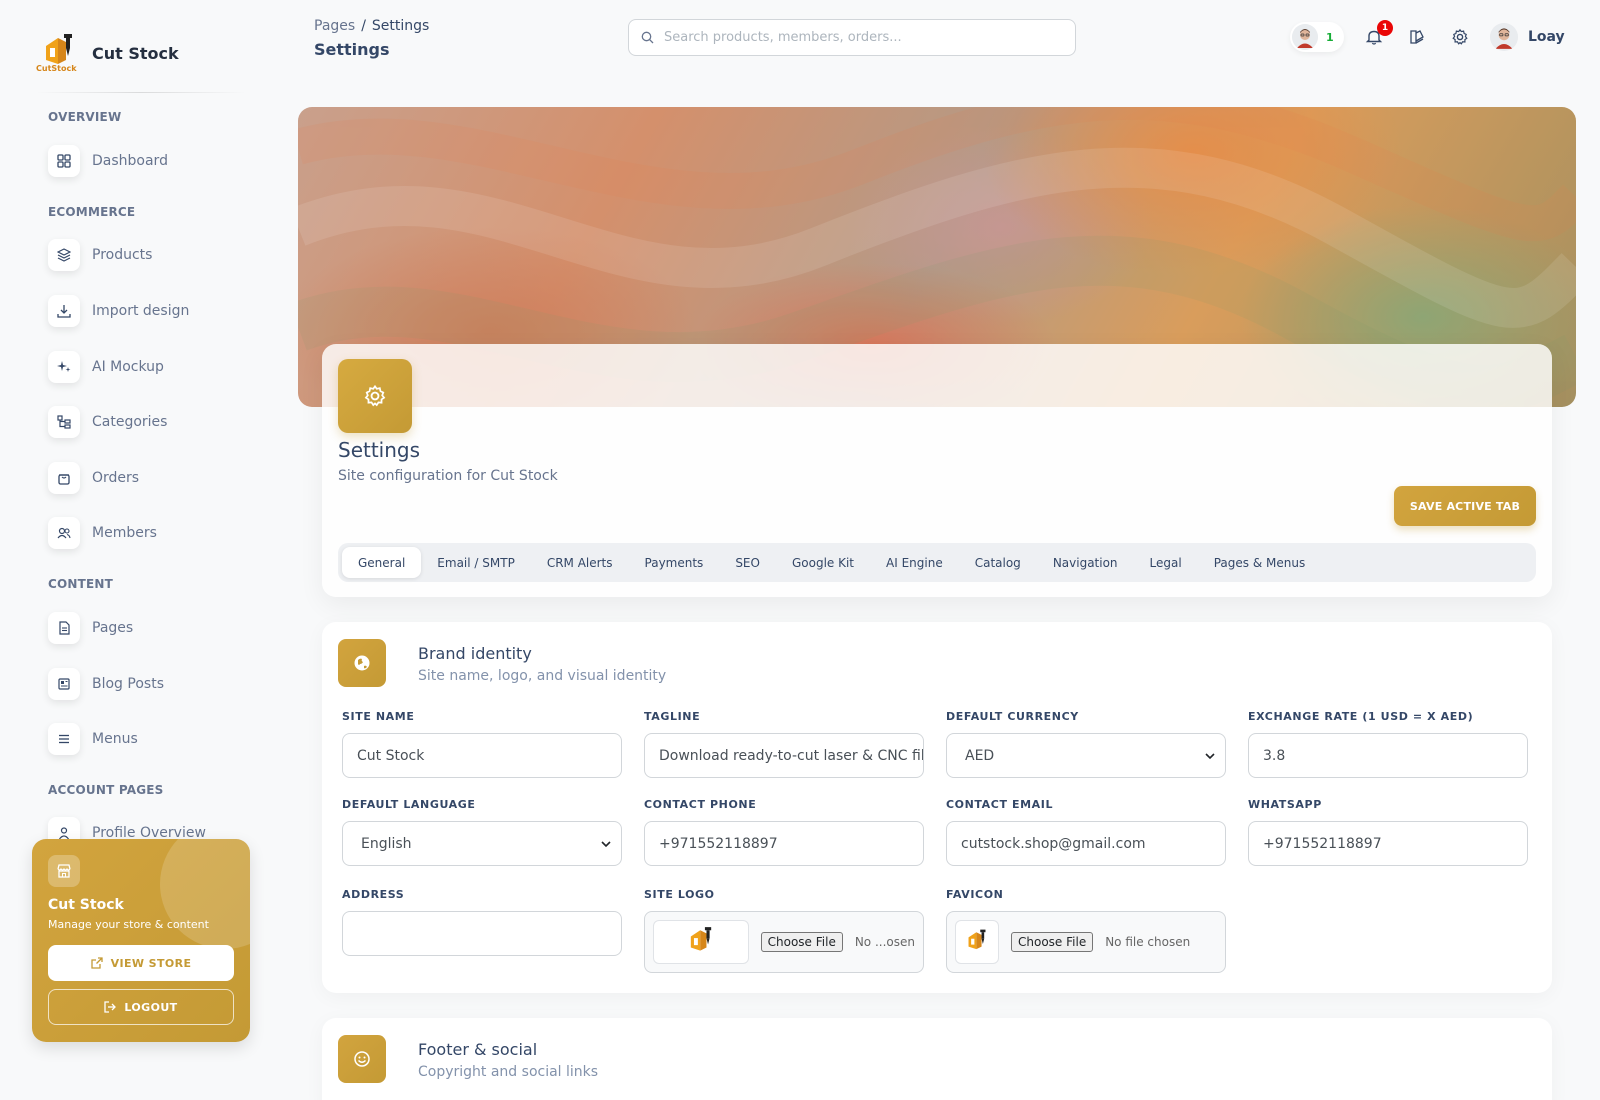 The image size is (1600, 1100). What do you see at coordinates (64, 367) in the screenshot?
I see `sparkles-icon` at bounding box center [64, 367].